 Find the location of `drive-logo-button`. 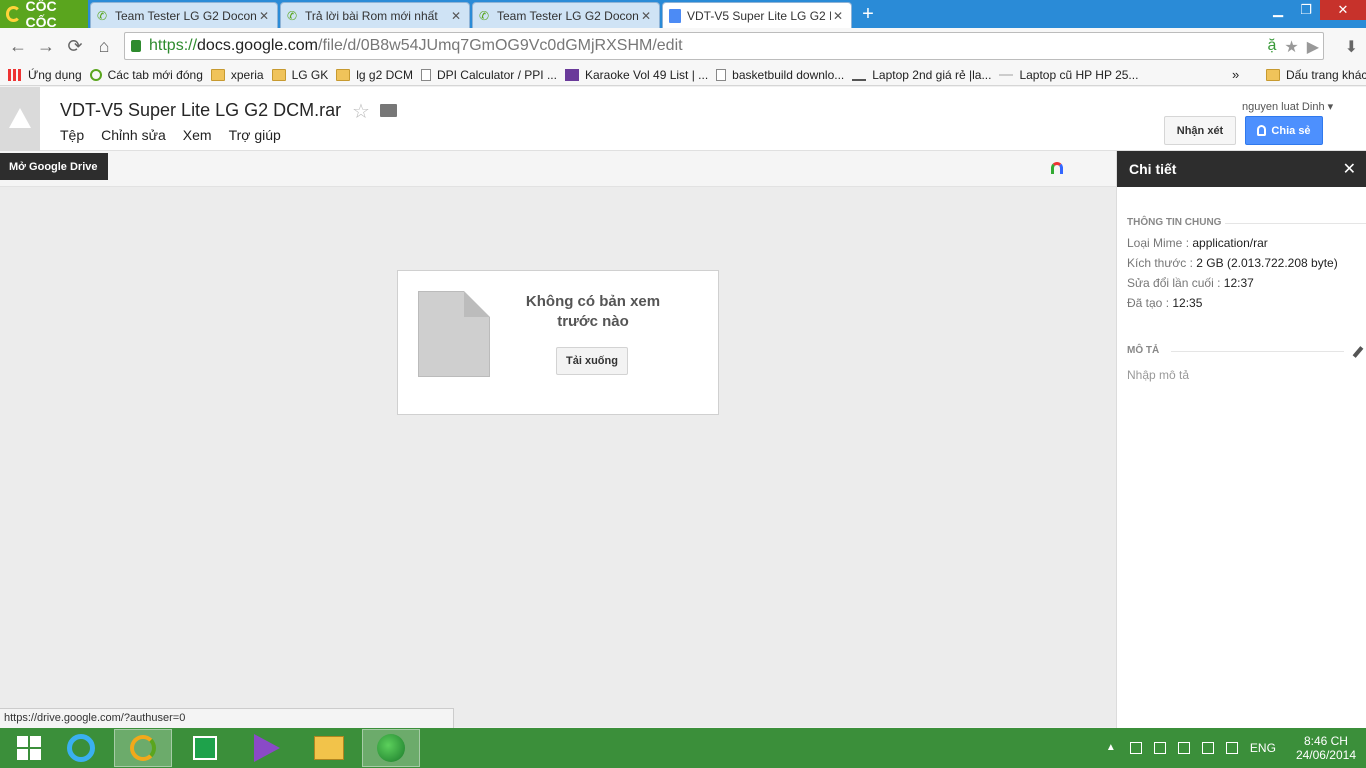

drive-logo-button is located at coordinates (20, 119).